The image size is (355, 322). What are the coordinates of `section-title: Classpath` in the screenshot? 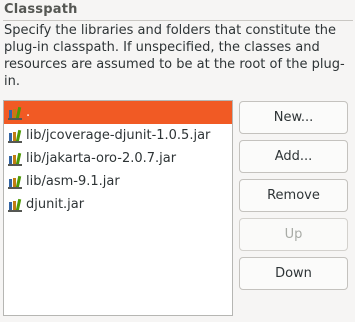 It's located at (41, 9).